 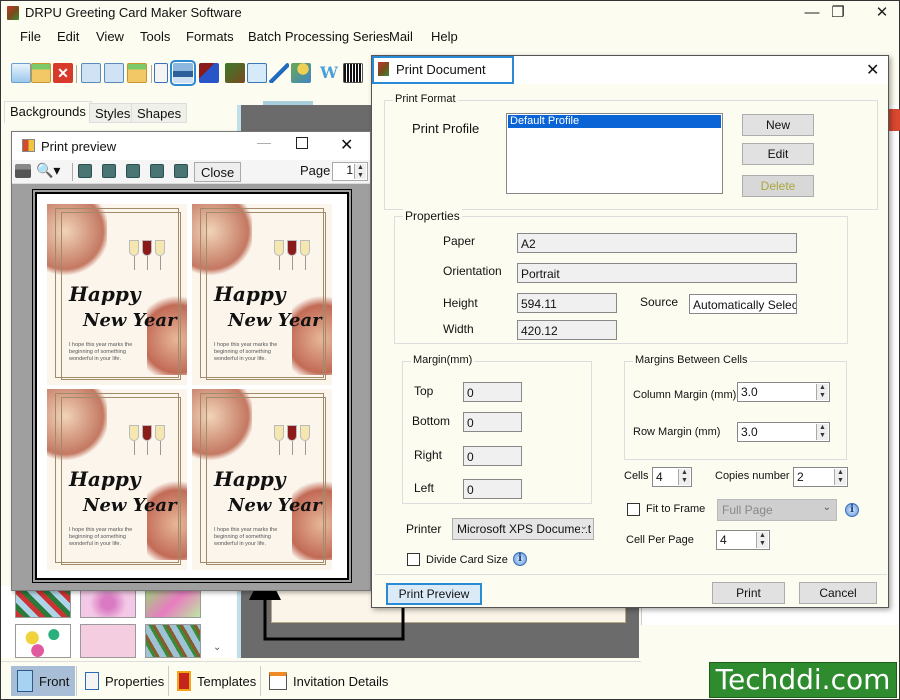 What do you see at coordinates (353, 73) in the screenshot?
I see `barcode-icon` at bounding box center [353, 73].